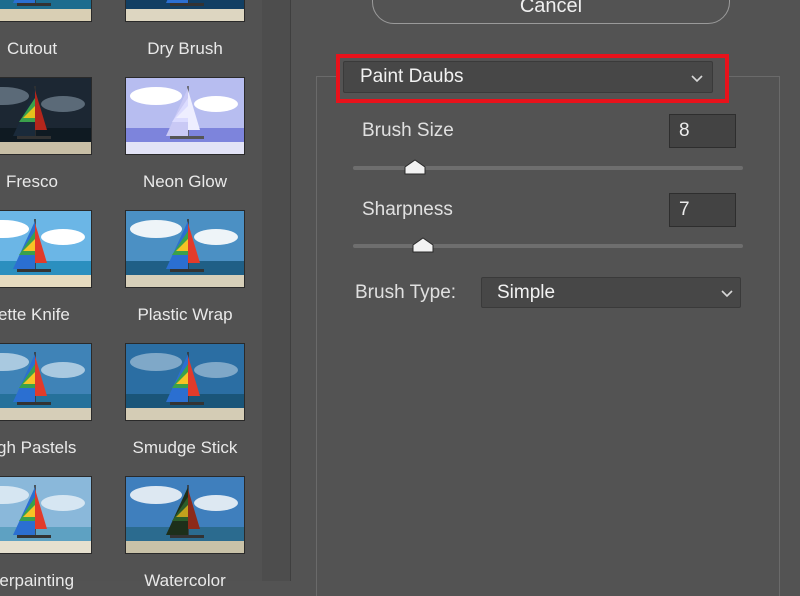 The width and height of the screenshot is (800, 596). Describe the element at coordinates (407, 209) in the screenshot. I see `sharpness-label: Sharpness` at that location.